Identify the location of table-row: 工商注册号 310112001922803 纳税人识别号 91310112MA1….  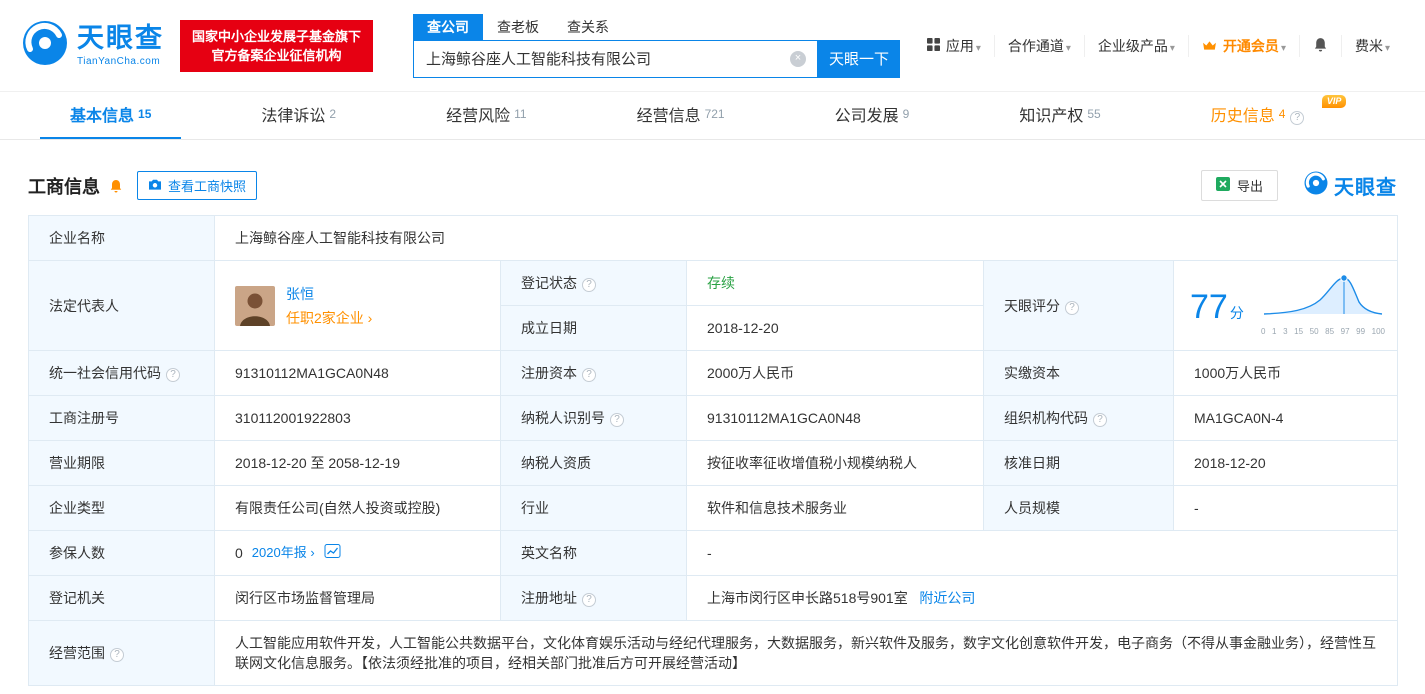
(713, 418).